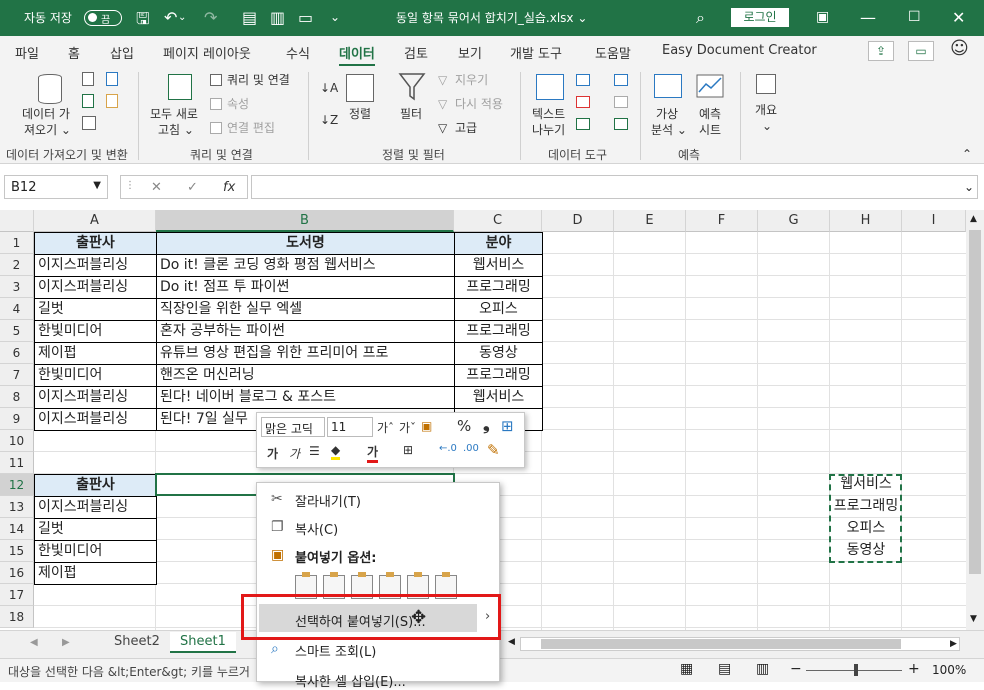  Describe the element at coordinates (973, 619) in the screenshot. I see `scroll-down-icon: ▼` at that location.